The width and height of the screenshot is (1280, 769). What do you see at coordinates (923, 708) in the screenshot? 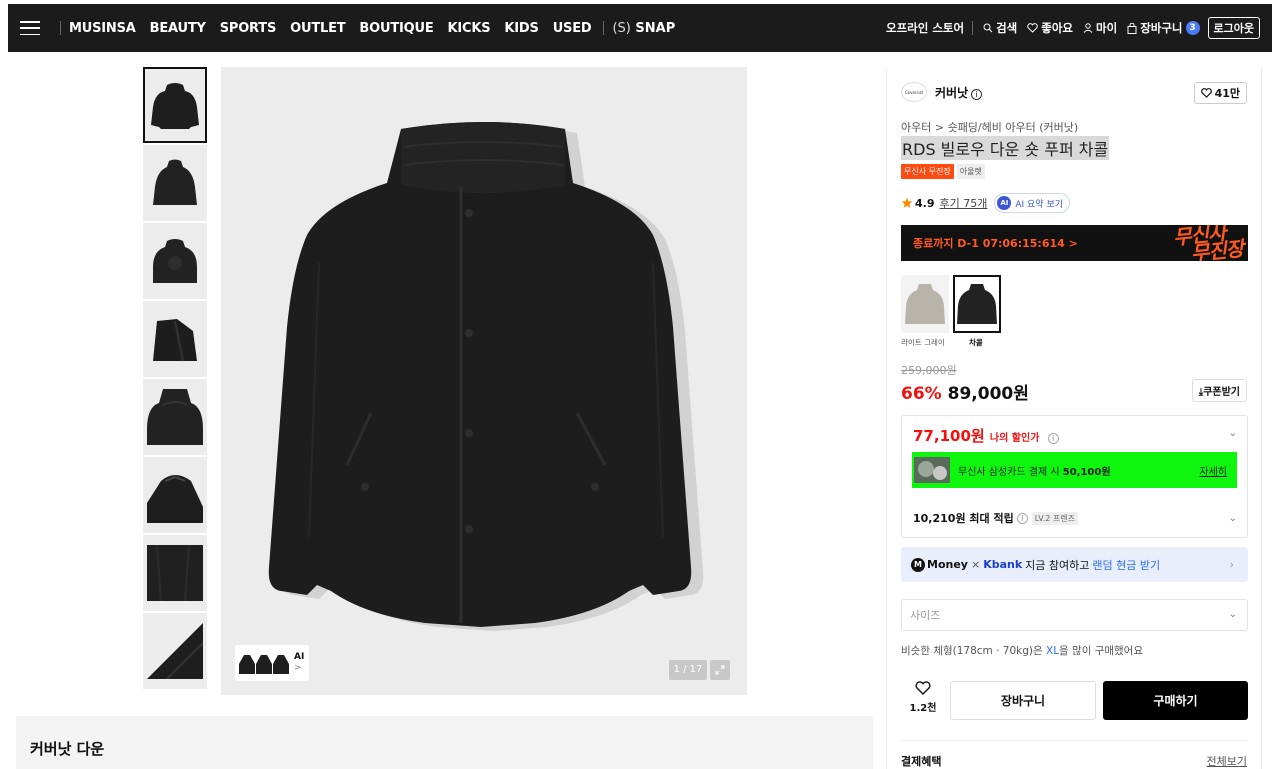
I see `wish-count: 1.2천` at bounding box center [923, 708].